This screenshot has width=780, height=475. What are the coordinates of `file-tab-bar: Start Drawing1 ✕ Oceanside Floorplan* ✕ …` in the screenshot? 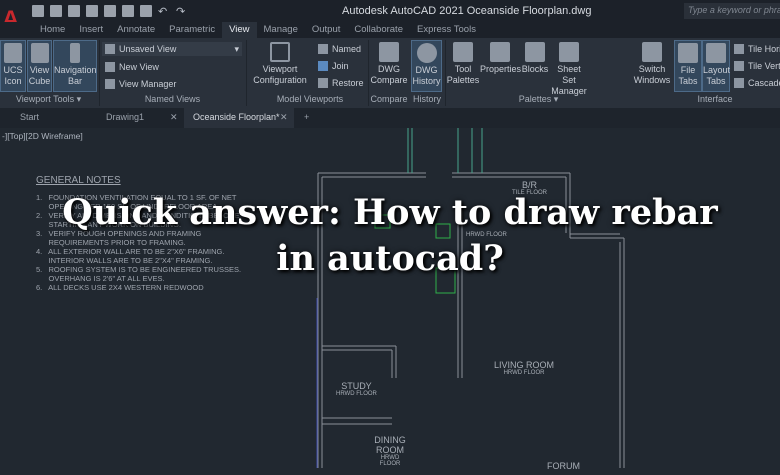 It's located at (390, 118).